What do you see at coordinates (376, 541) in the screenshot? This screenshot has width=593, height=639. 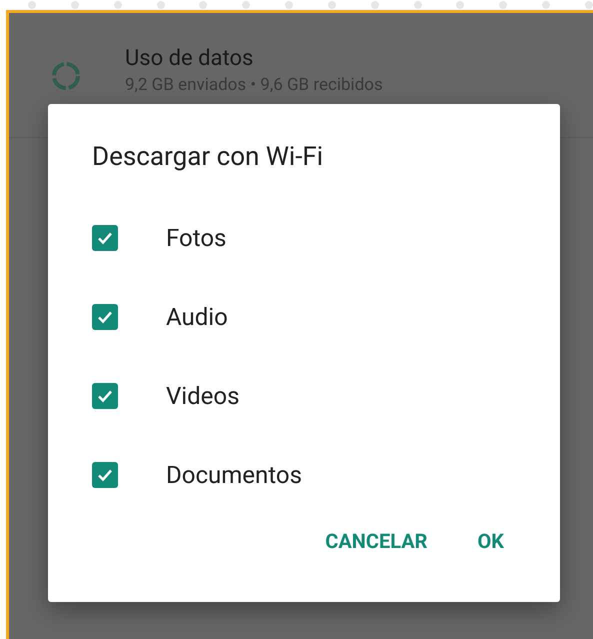 I see `dialog-button: CANCELAR` at bounding box center [376, 541].